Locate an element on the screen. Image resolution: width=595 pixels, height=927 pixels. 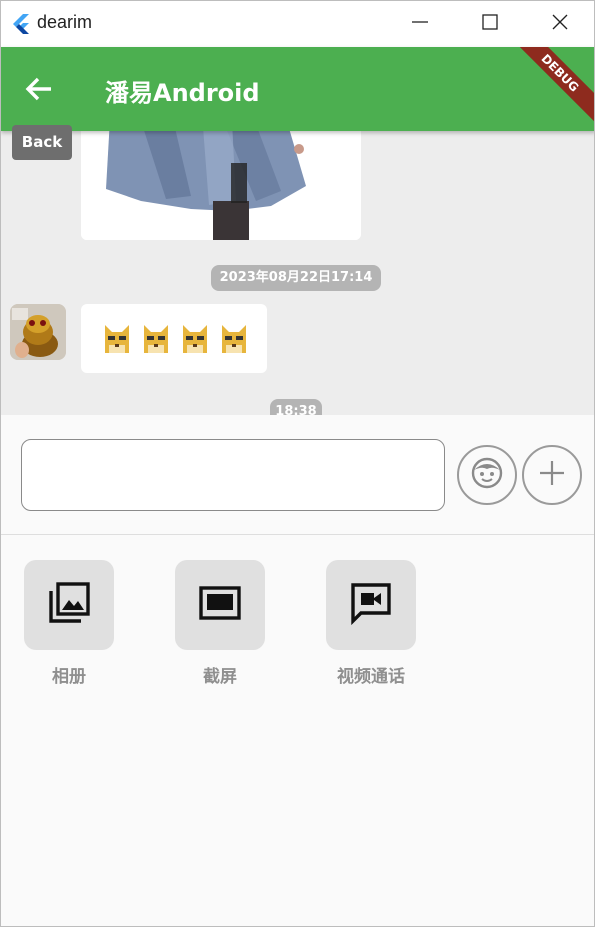
tool-video-call-button is located at coordinates (371, 605).